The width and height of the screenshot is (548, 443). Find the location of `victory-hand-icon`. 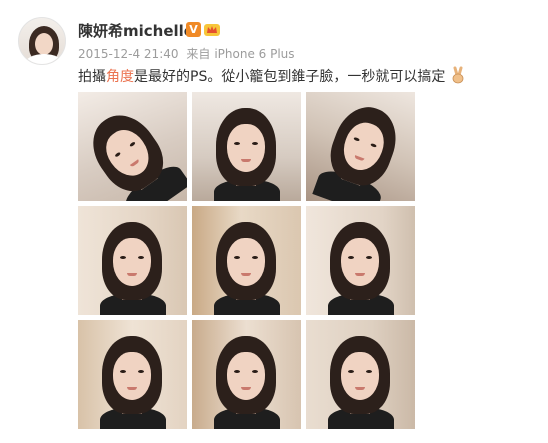

victory-hand-icon is located at coordinates (458, 75).